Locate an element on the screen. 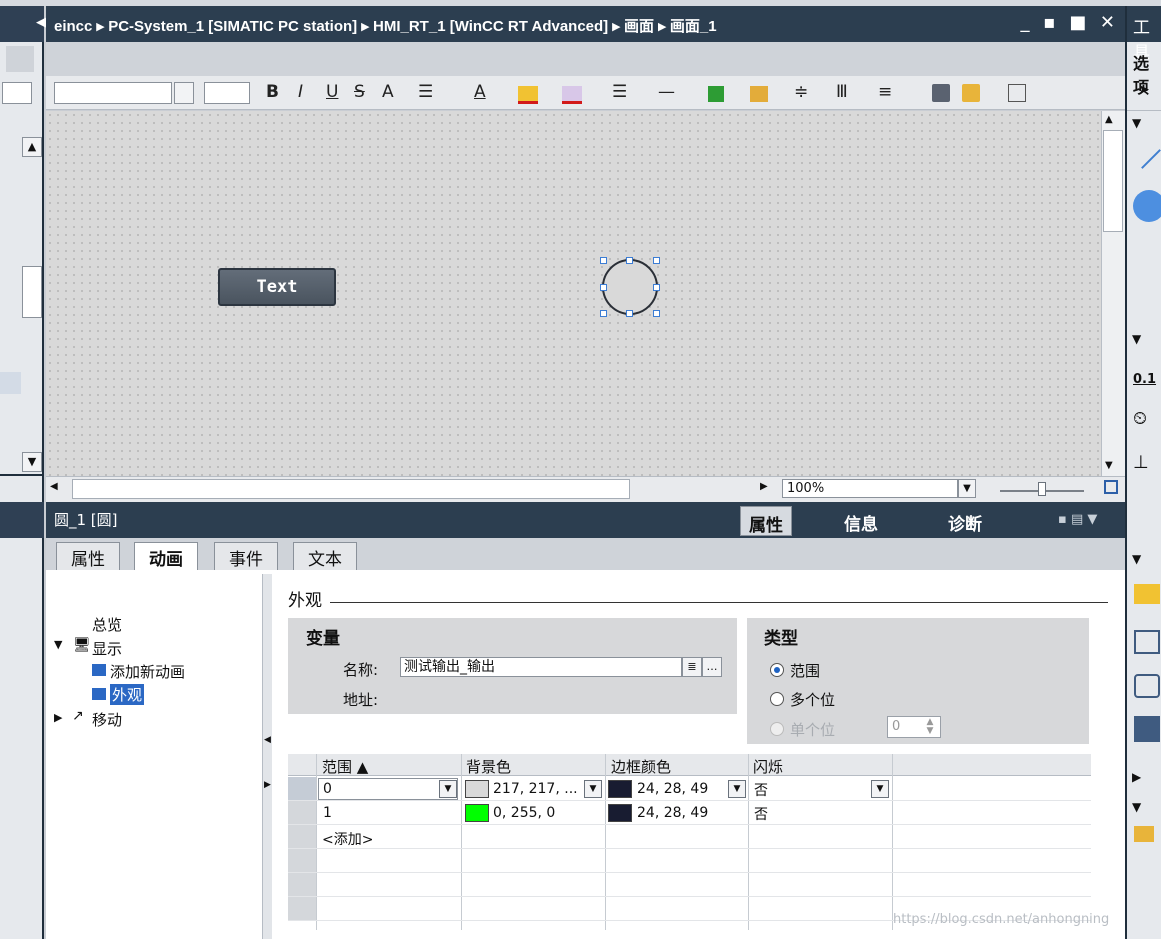 The image size is (1161, 939). hscroll-left-icon: ◀ is located at coordinates (54, 486).